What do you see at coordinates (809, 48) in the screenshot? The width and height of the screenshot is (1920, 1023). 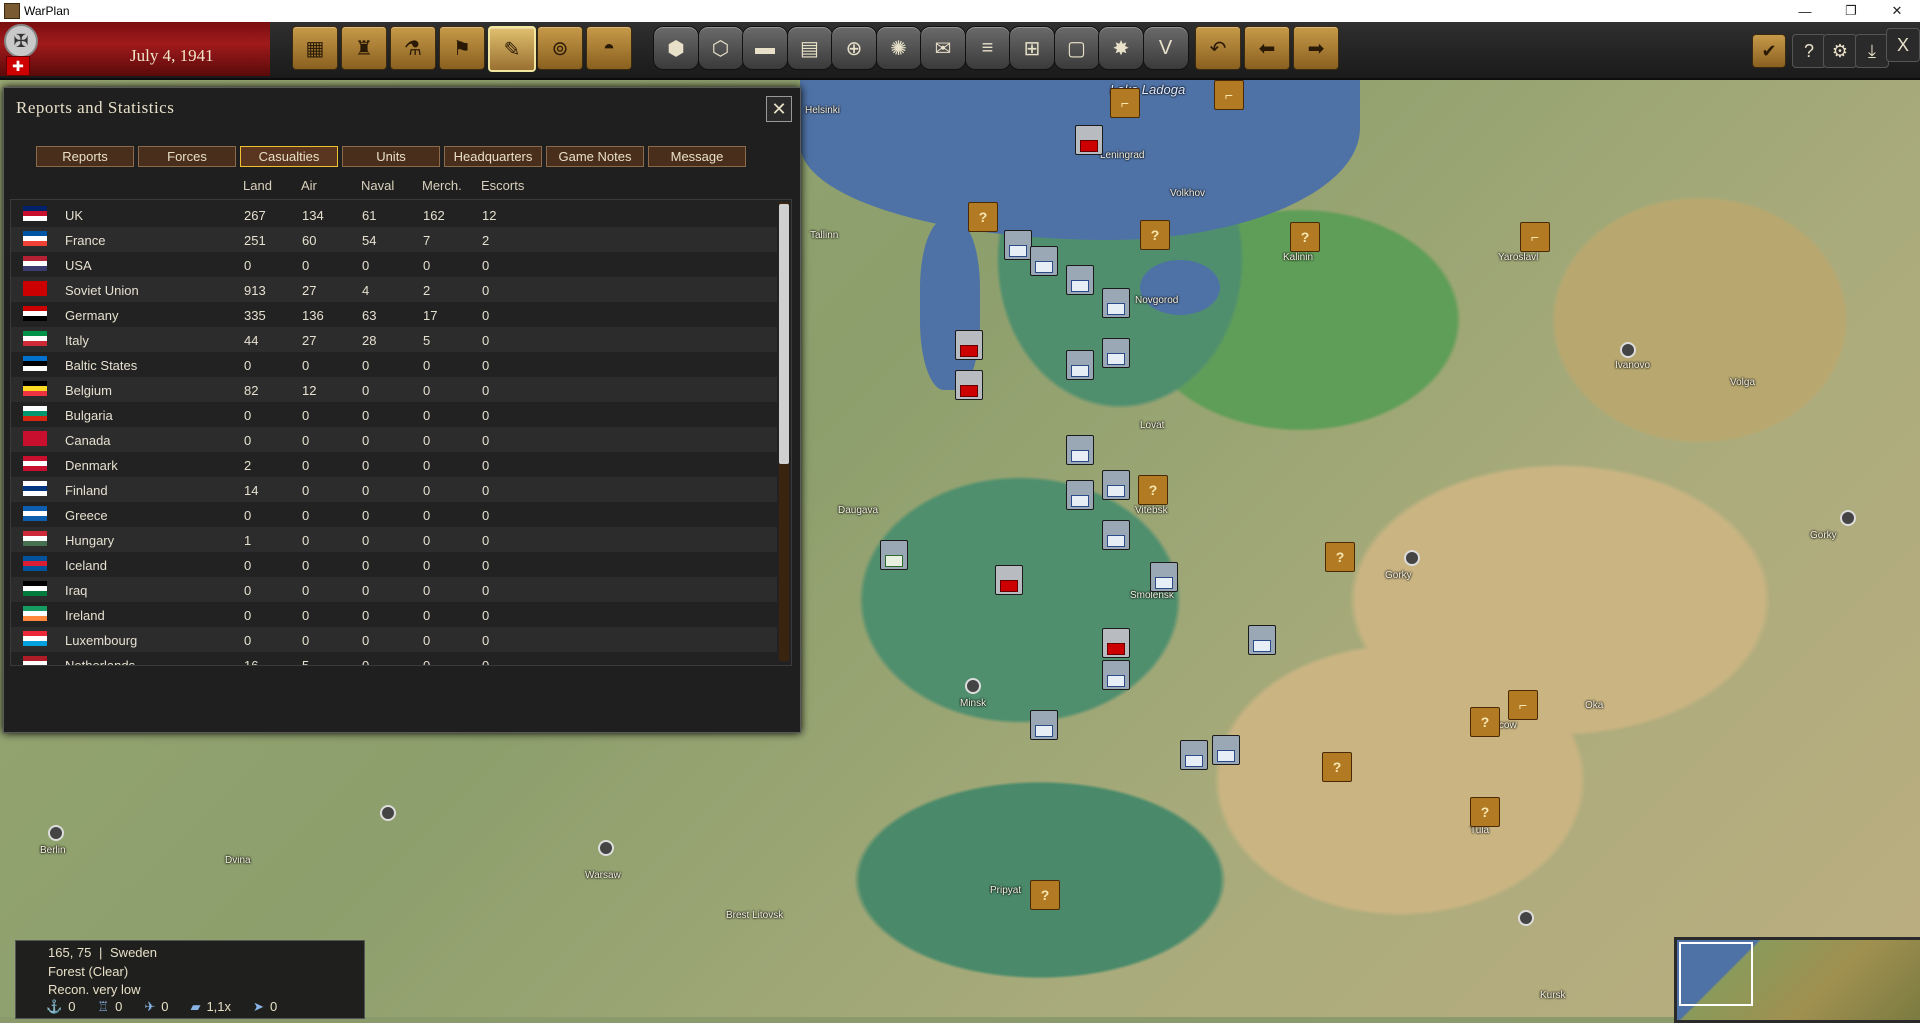 I see `supply-button: ▤` at bounding box center [809, 48].